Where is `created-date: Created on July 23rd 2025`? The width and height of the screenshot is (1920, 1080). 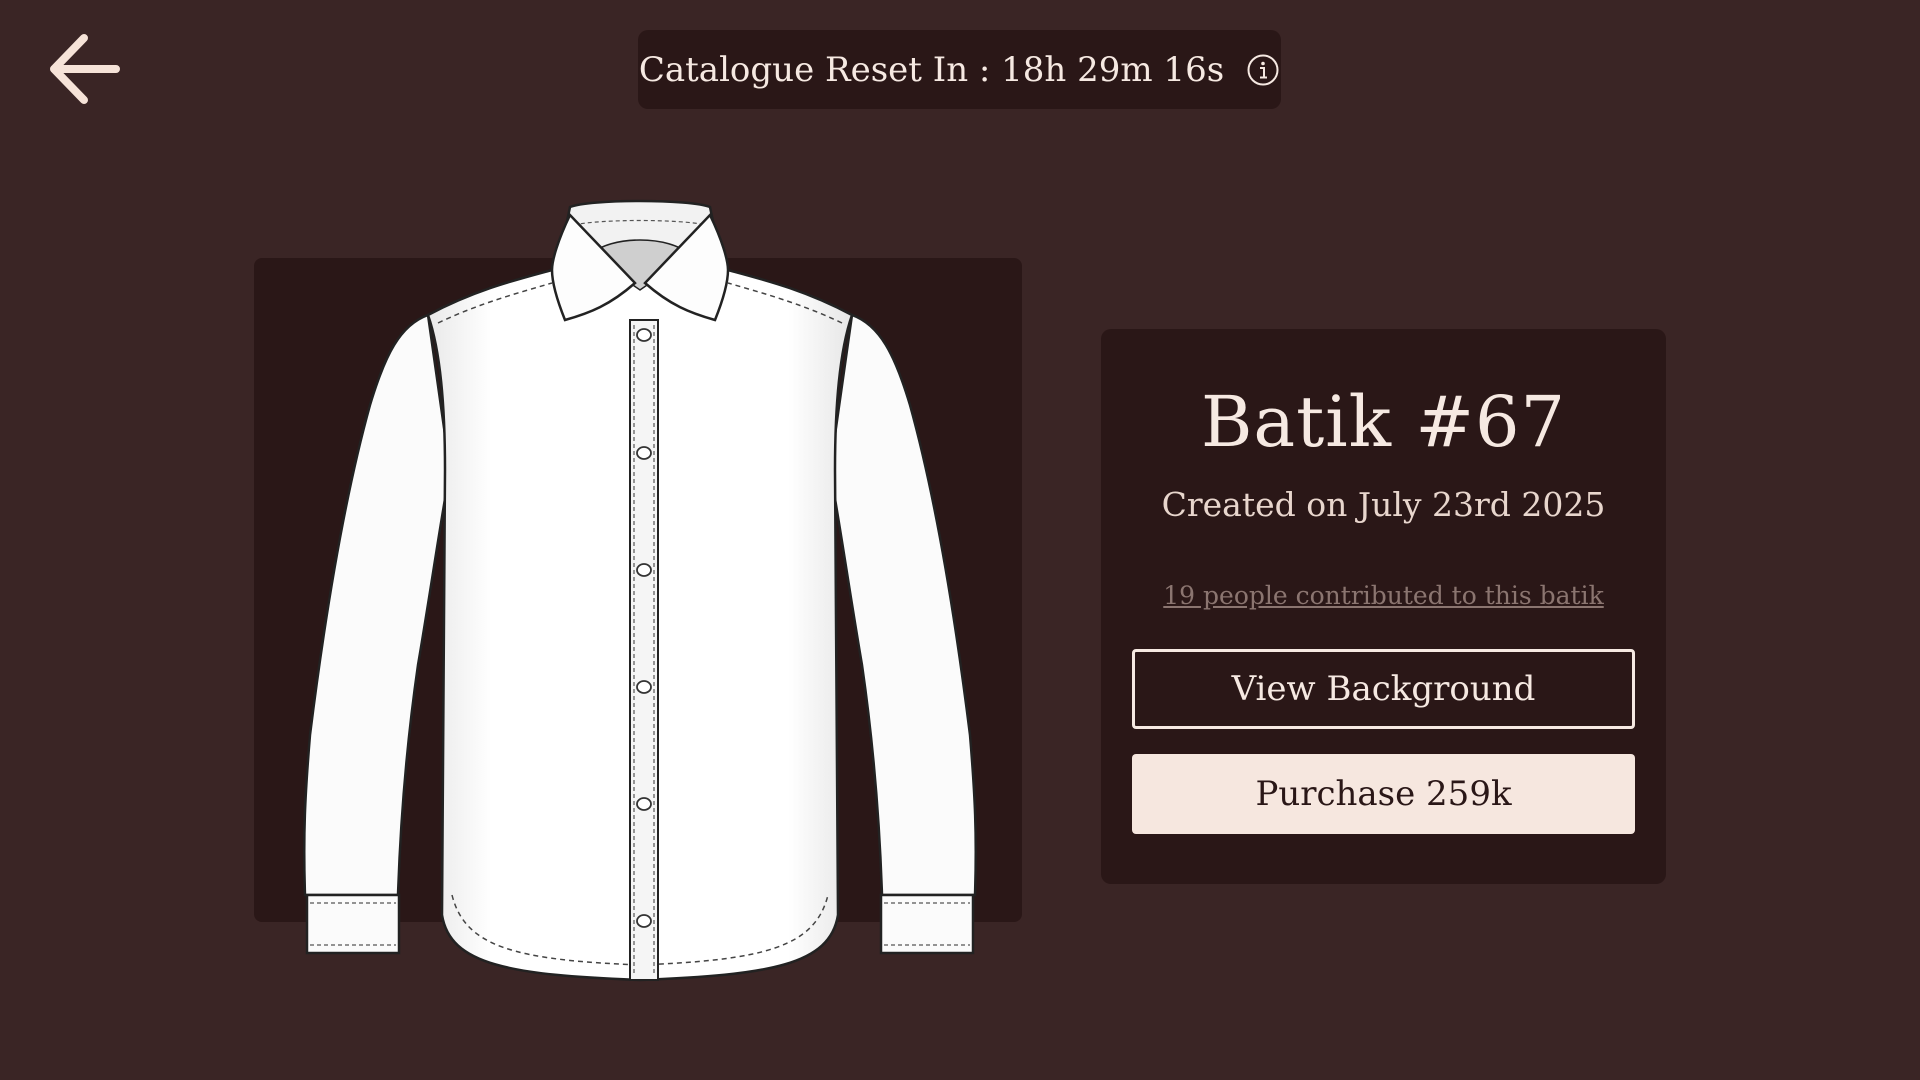 created-date: Created on July 23rd 2025 is located at coordinates (1383, 504).